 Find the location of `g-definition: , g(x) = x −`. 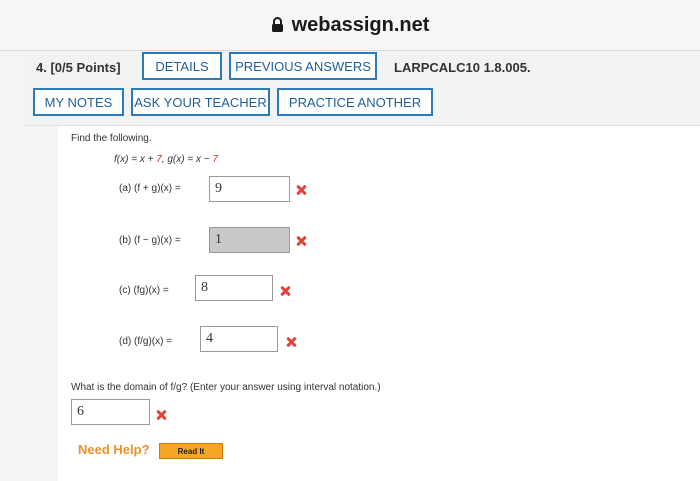

g-definition: , g(x) = x − is located at coordinates (187, 159).